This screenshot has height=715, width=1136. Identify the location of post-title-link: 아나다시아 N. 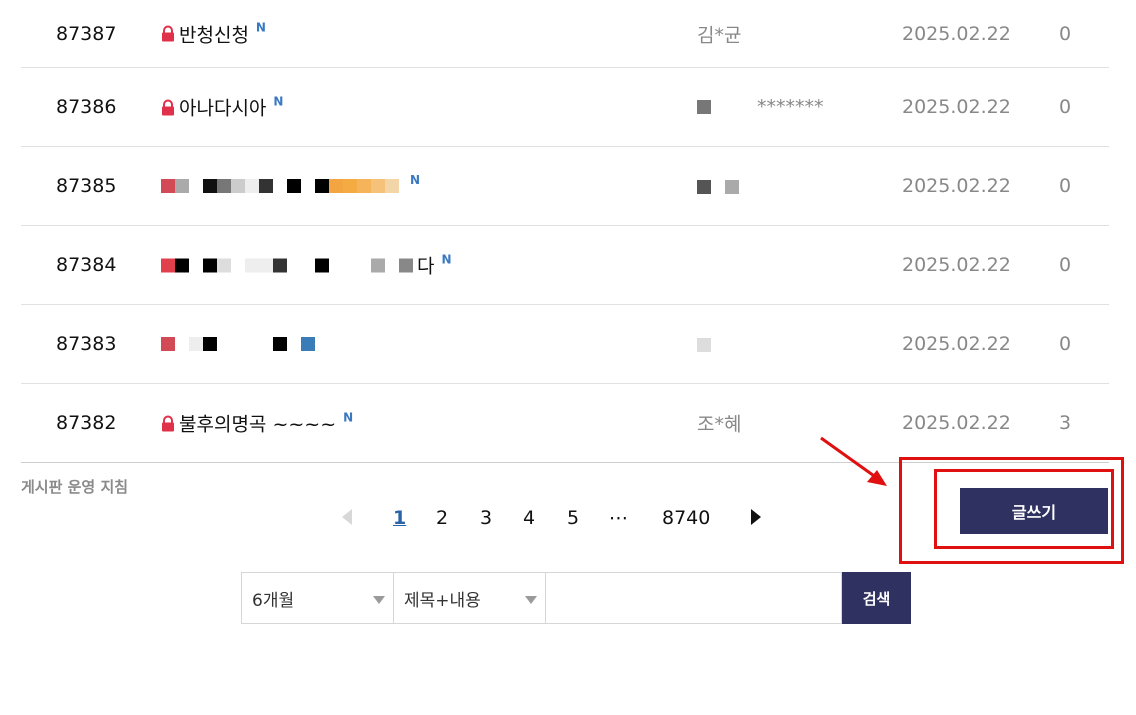
(222, 107).